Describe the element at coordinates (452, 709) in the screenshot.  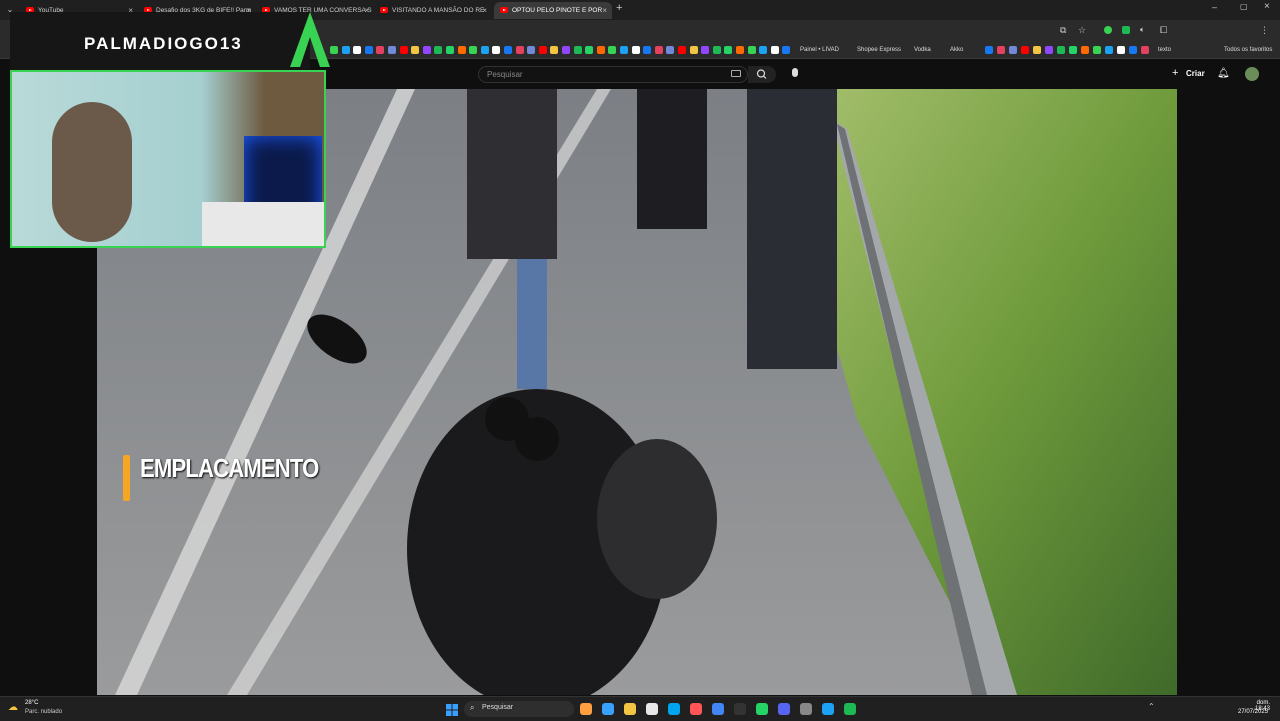
I see `start-button` at that location.